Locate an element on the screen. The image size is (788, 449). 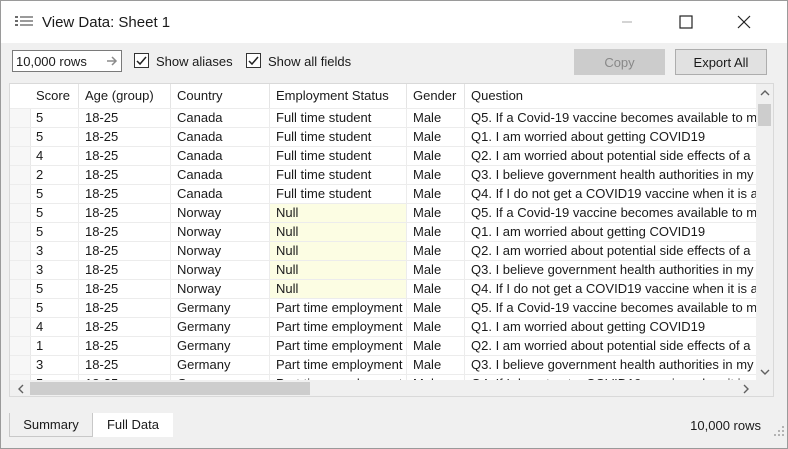
show-all-fields-label: Show all fields is located at coordinates (309, 61).